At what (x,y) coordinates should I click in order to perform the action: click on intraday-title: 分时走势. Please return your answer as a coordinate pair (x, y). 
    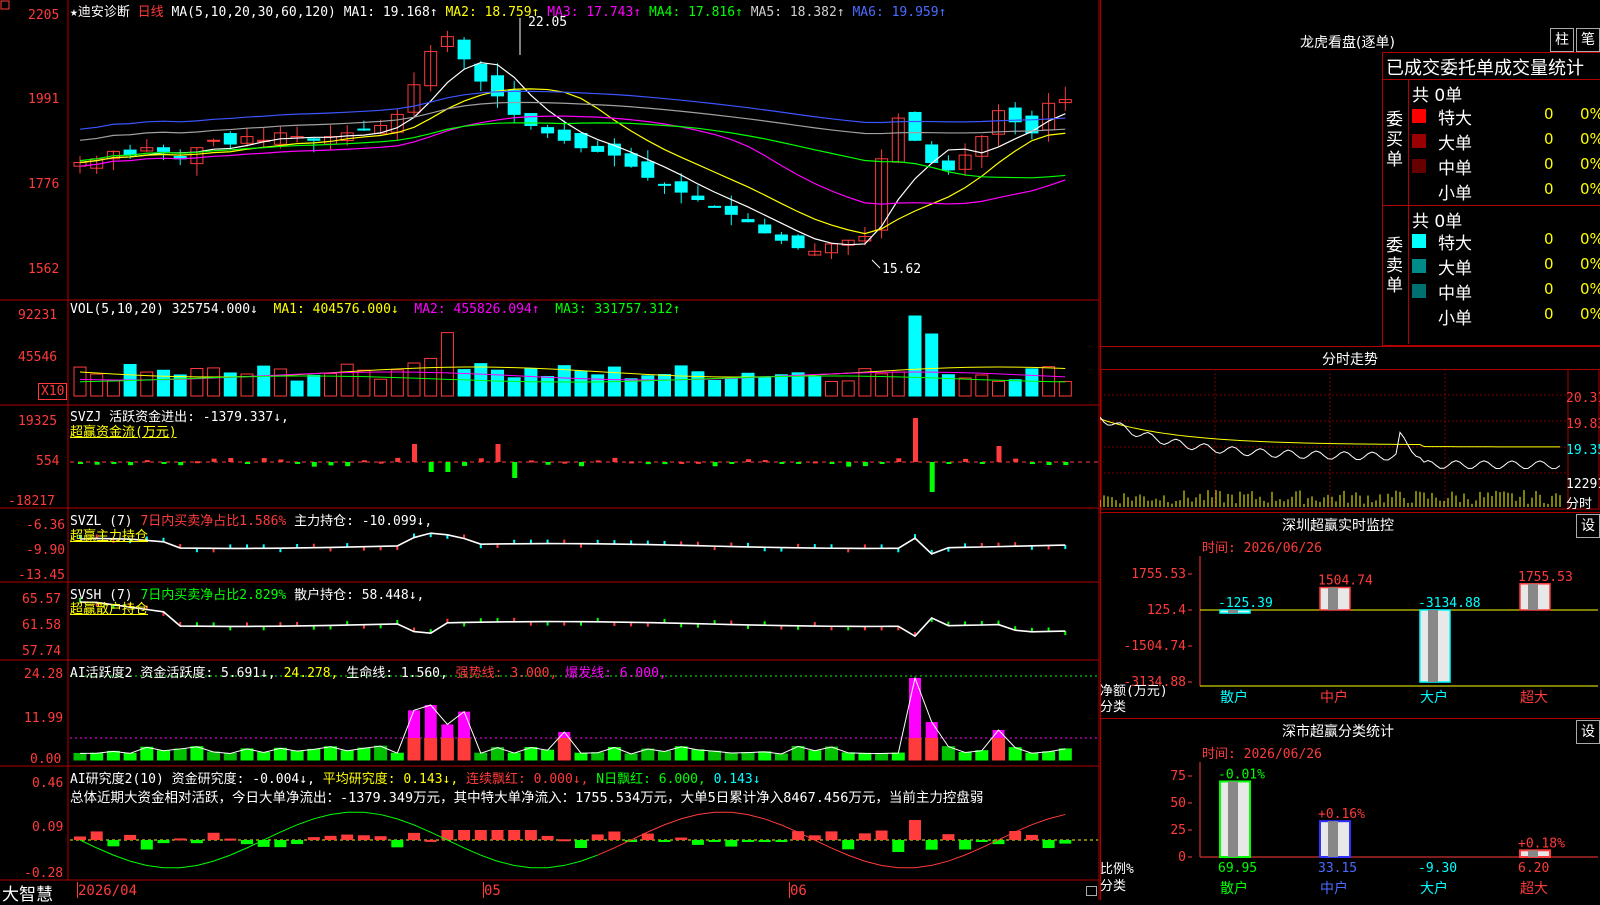
    Looking at the image, I should click on (1350, 360).